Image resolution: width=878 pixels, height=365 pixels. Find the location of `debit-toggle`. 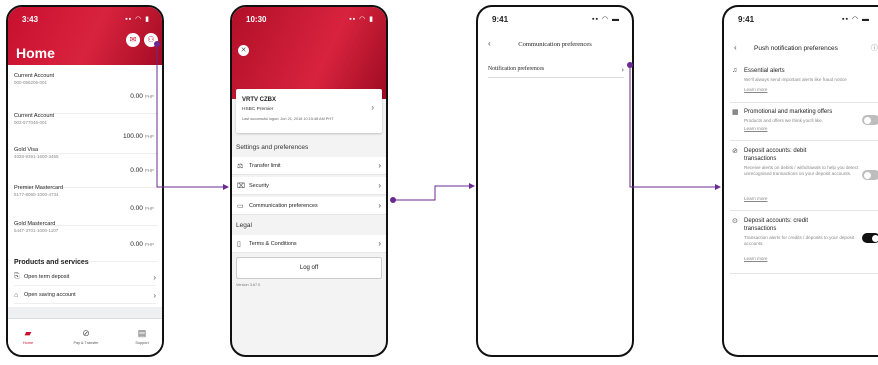

debit-toggle is located at coordinates (870, 175).